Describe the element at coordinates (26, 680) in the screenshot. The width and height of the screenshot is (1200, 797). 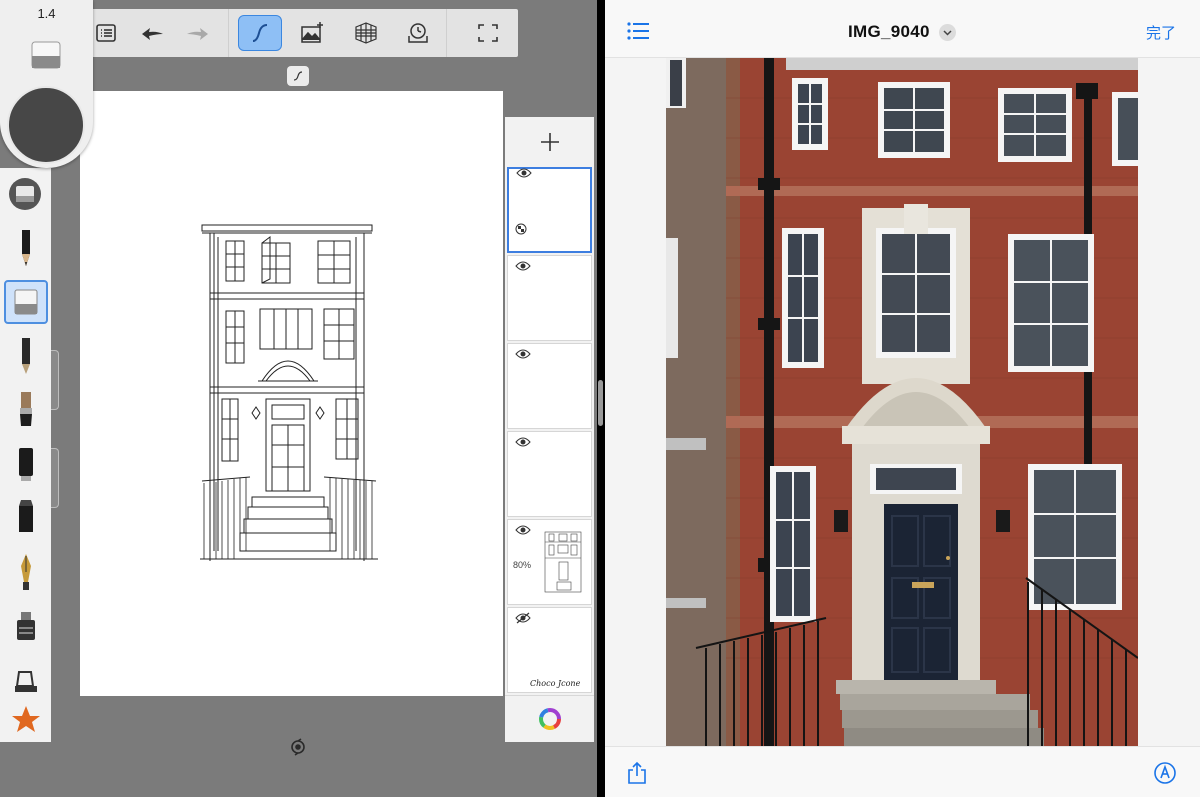
I see `paint-bucket-icon` at that location.